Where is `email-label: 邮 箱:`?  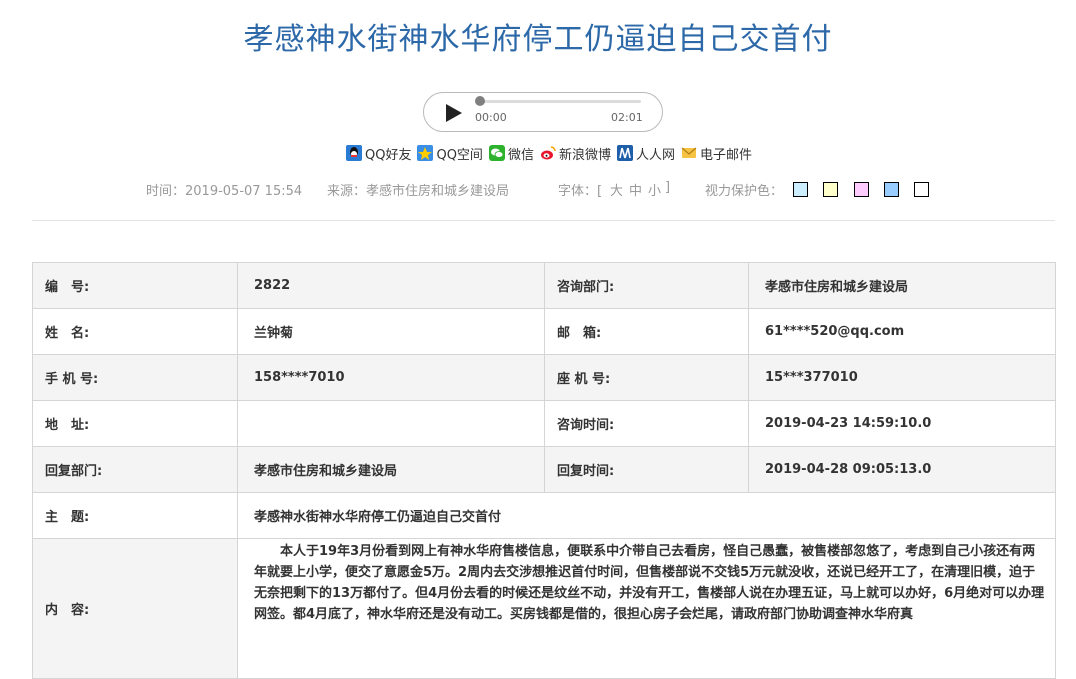
email-label: 邮 箱: is located at coordinates (646, 331).